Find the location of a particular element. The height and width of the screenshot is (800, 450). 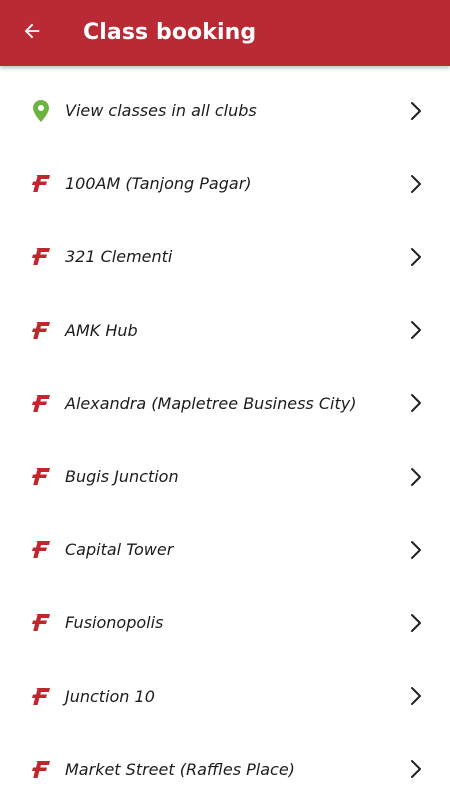

list-item-label: Capital Tower is located at coordinates (119, 550).